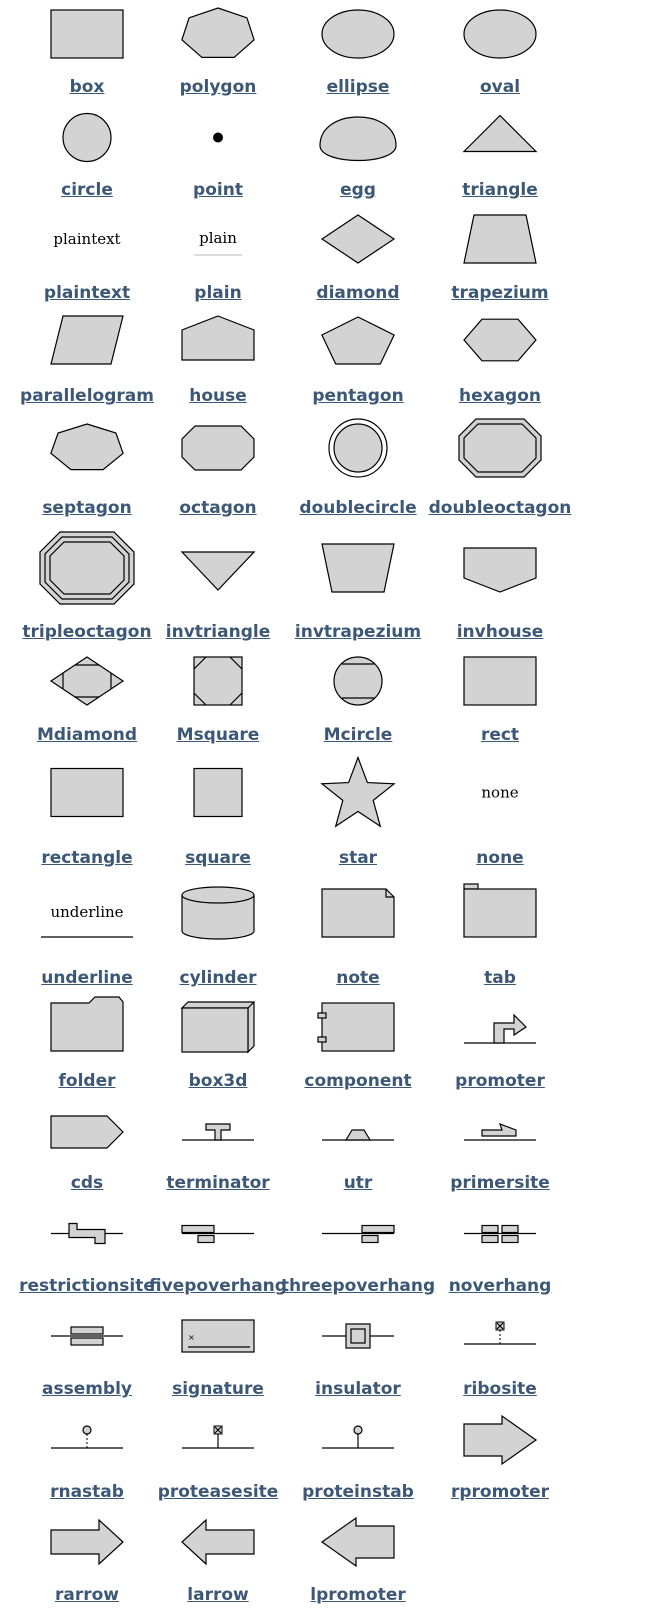 This screenshot has height=1610, width=656. What do you see at coordinates (218, 190) in the screenshot?
I see `shape-label-point: point` at bounding box center [218, 190].